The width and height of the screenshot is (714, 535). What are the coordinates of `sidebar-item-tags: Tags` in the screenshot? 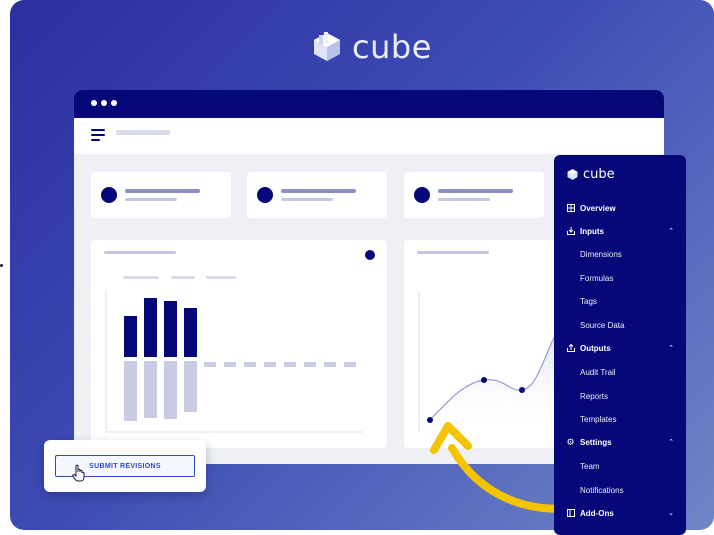 It's located at (620, 301).